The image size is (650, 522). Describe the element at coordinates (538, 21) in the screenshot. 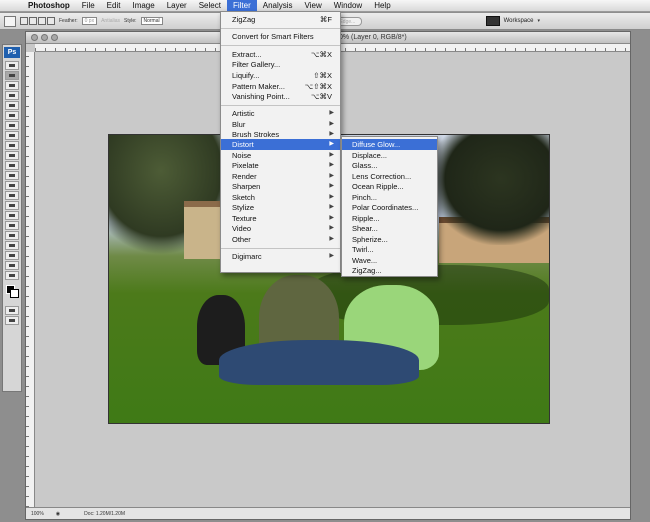

I see `chevron-down-icon: ▾` at that location.